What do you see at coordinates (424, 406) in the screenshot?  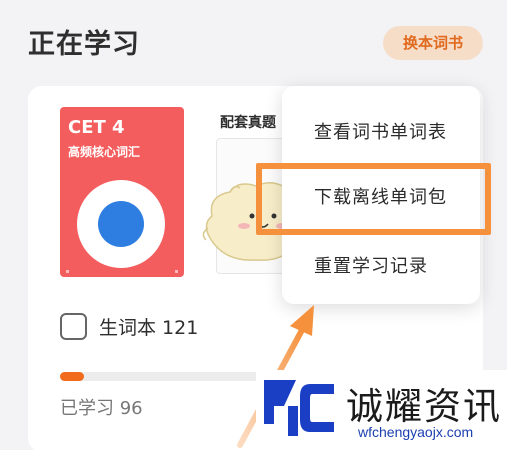 I see `watermark-name: 诚耀资讯` at bounding box center [424, 406].